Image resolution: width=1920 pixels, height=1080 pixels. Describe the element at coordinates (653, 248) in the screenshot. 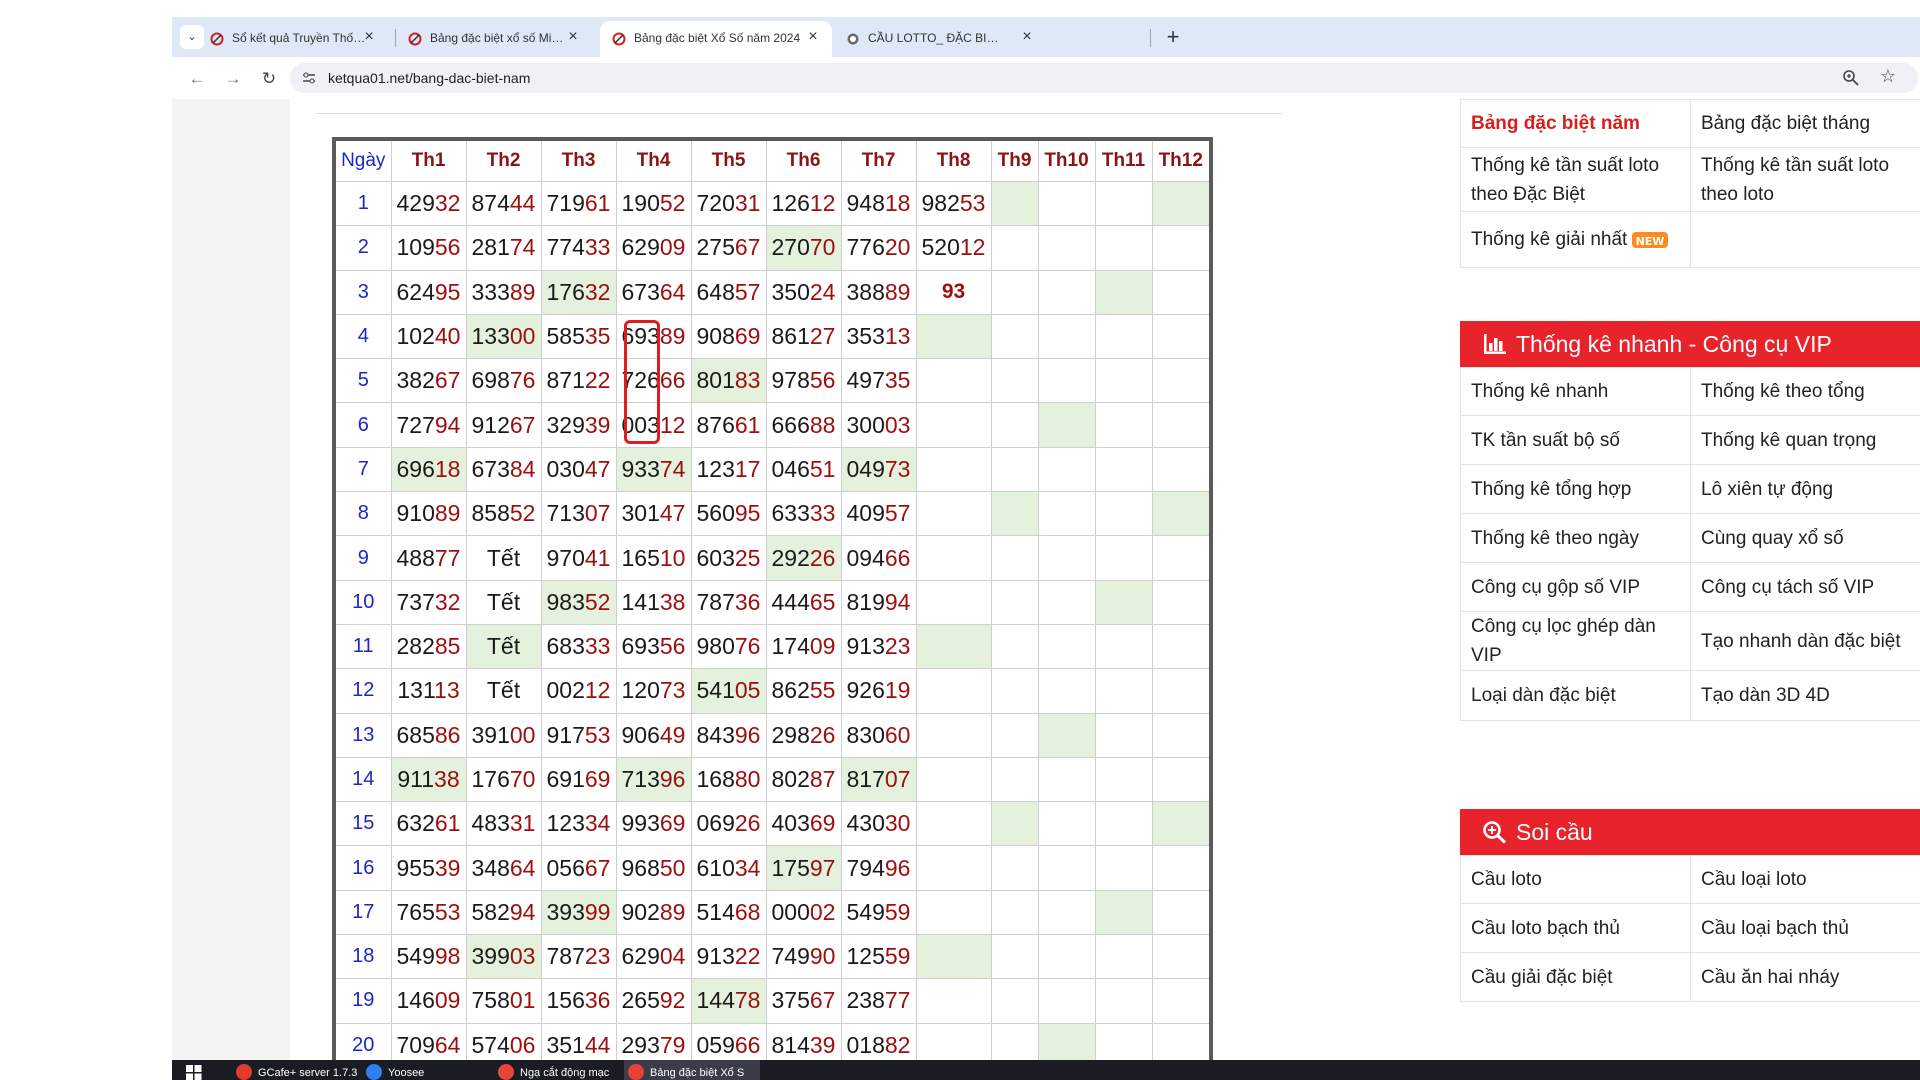

I see `prize-cell: 62909` at that location.